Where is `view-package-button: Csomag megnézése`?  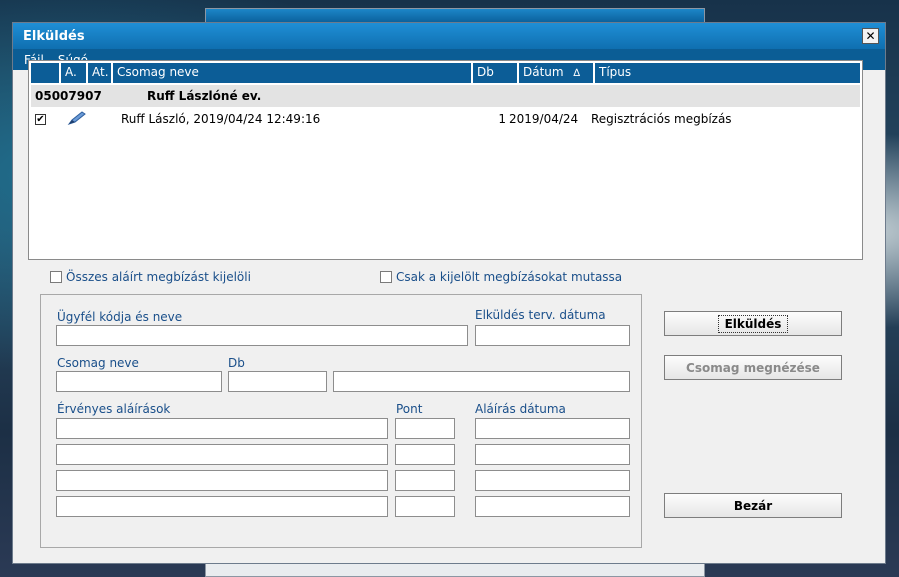
view-package-button: Csomag megnézése is located at coordinates (753, 367).